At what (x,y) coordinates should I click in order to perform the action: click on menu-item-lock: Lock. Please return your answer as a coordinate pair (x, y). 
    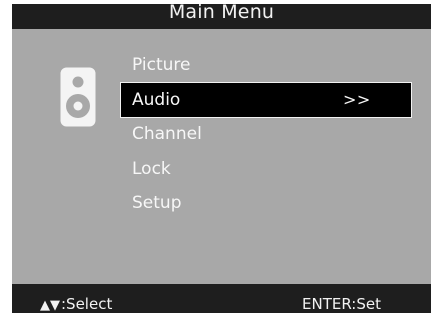
    Looking at the image, I should click on (266, 169).